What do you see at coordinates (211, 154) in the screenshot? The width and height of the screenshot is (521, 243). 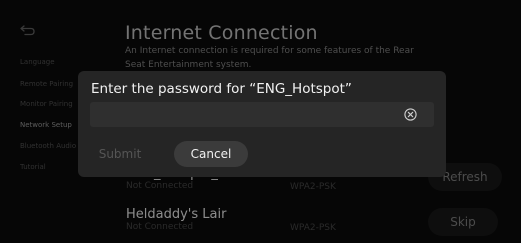 I see `cancel-button: Cancel` at bounding box center [211, 154].